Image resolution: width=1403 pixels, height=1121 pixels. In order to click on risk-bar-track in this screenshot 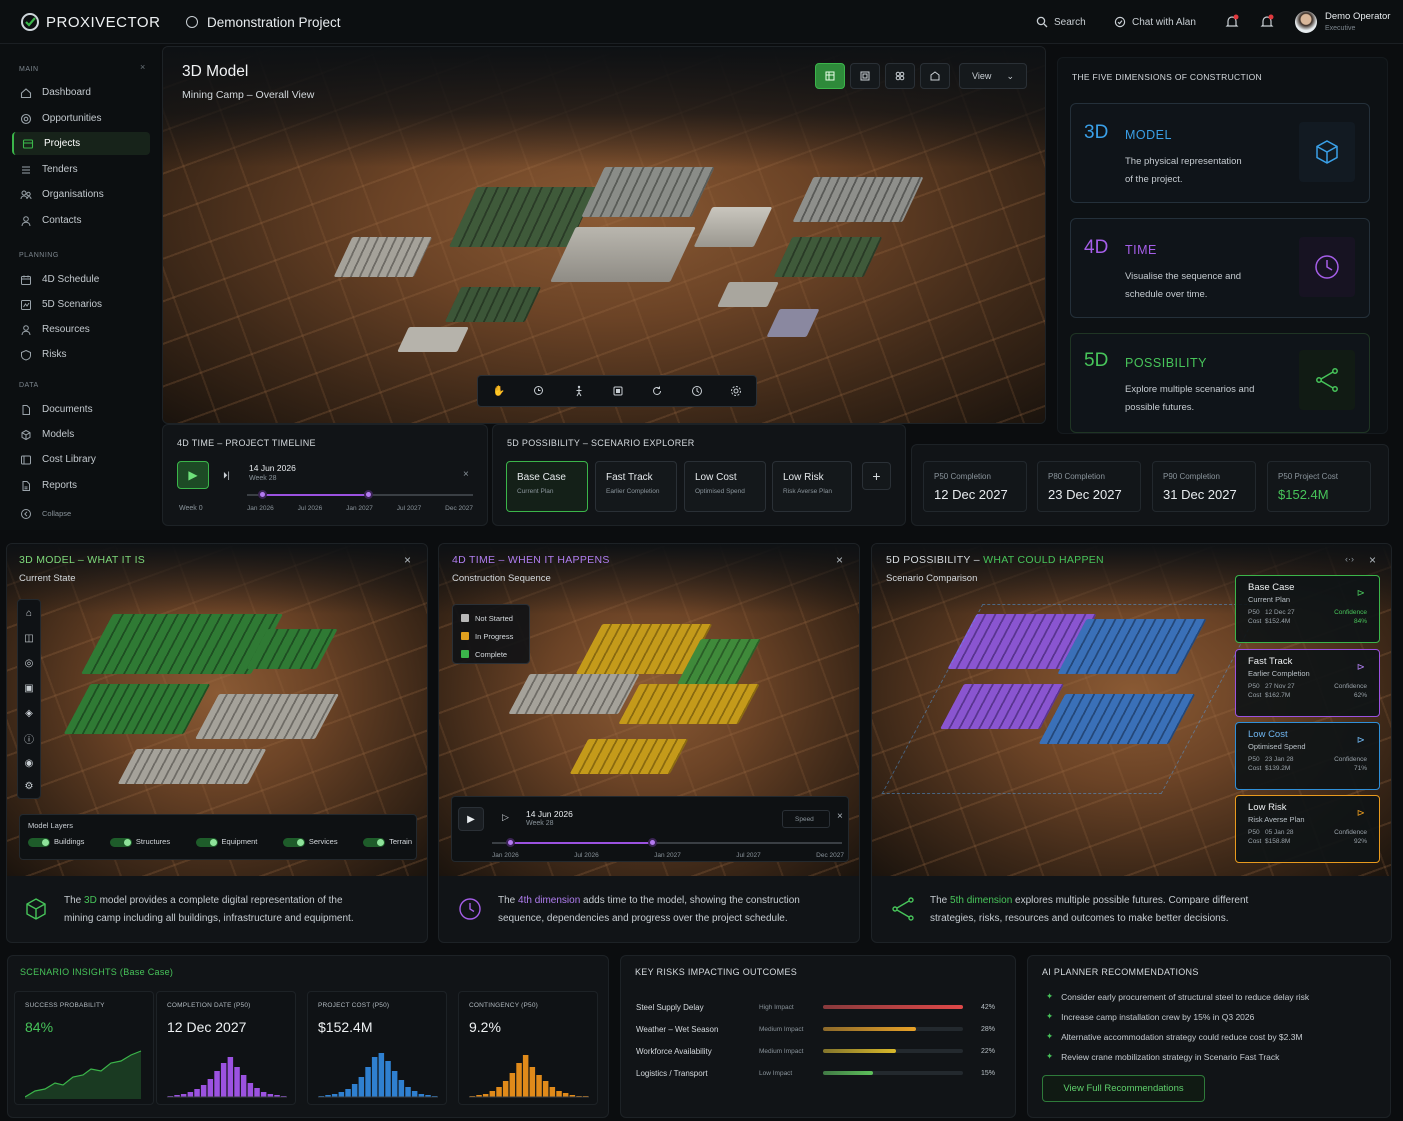, I will do `click(893, 1007)`.